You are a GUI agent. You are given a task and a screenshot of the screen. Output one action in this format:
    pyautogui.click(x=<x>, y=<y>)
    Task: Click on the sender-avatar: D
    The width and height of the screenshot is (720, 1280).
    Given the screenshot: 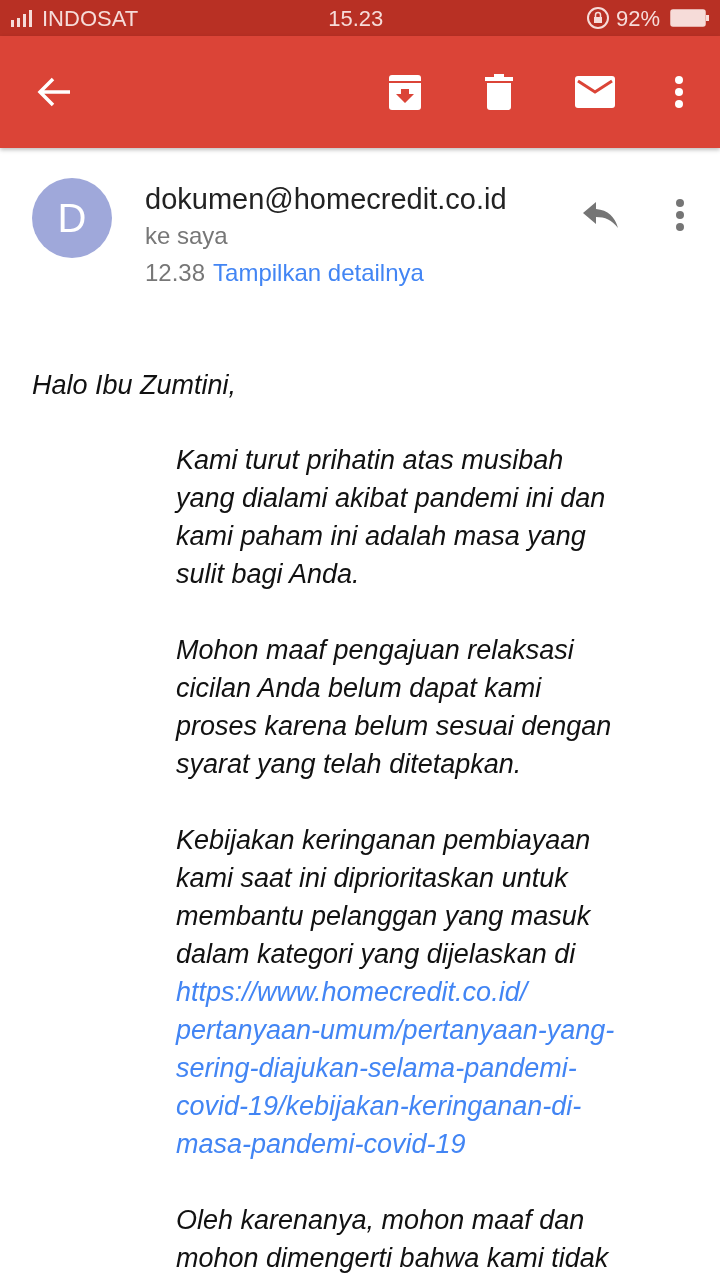 What is the action you would take?
    pyautogui.click(x=72, y=218)
    